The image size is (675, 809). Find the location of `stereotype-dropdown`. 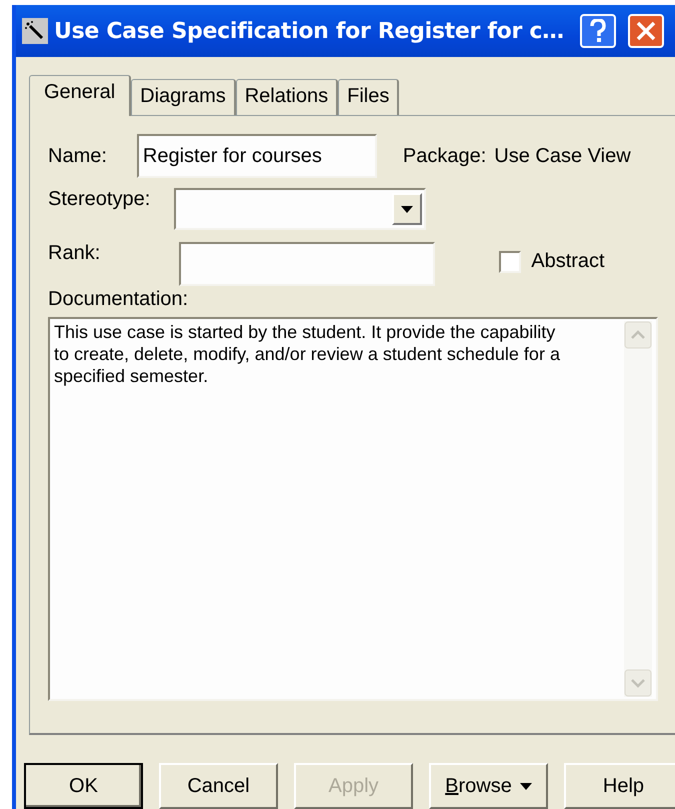

stereotype-dropdown is located at coordinates (300, 209).